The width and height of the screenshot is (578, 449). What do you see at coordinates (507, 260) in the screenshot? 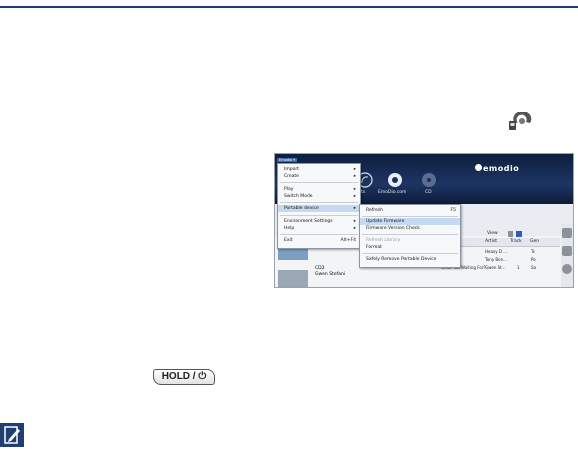
I see `table-row: Tony Bon... Po` at bounding box center [507, 260].